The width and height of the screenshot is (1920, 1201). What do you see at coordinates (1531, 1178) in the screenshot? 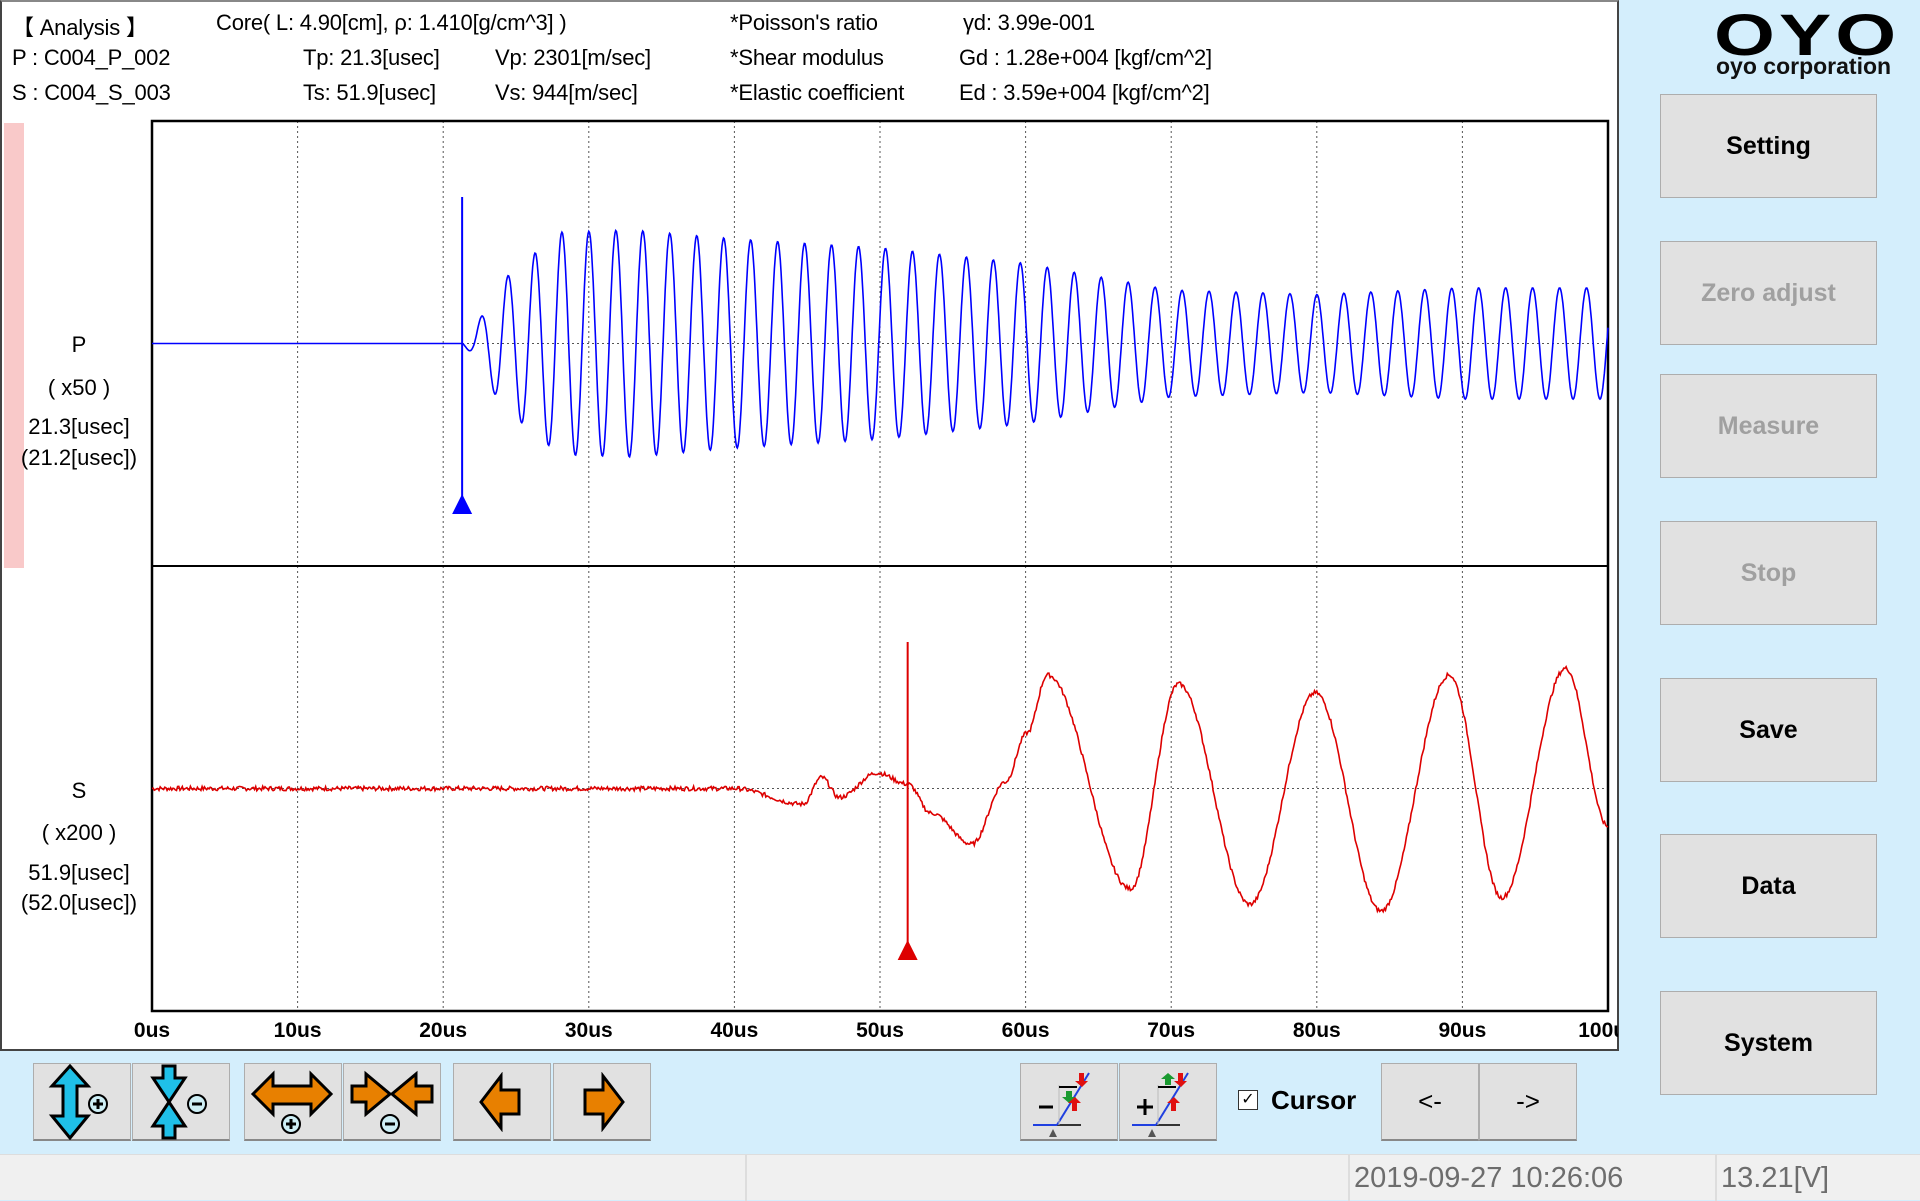
I see `status-datetime: 2019-09-27 10:26:06` at bounding box center [1531, 1178].